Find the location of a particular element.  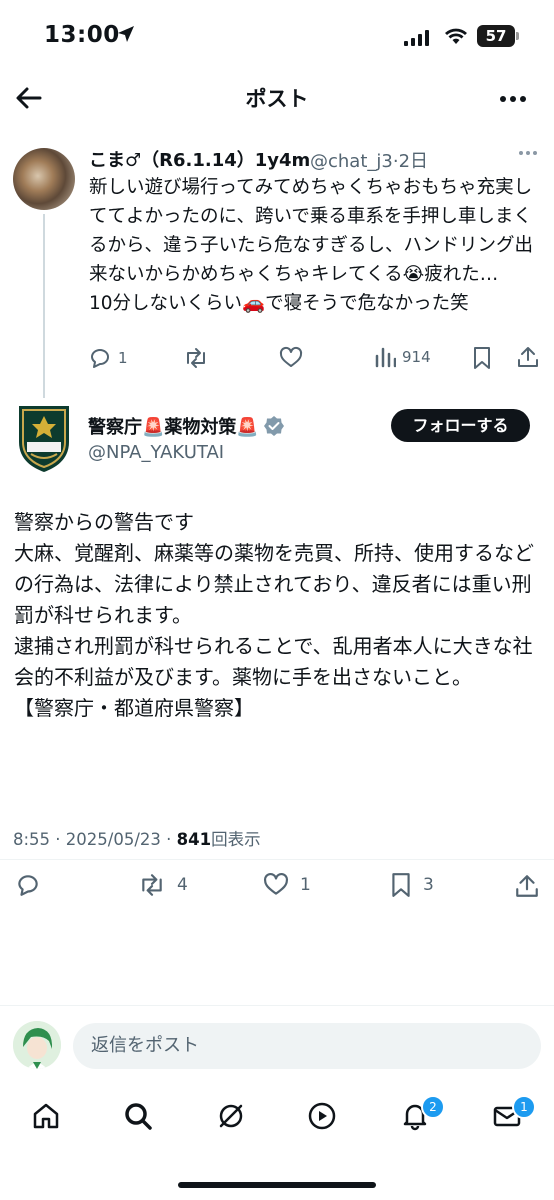

back-arrow-icon is located at coordinates (29, 98).